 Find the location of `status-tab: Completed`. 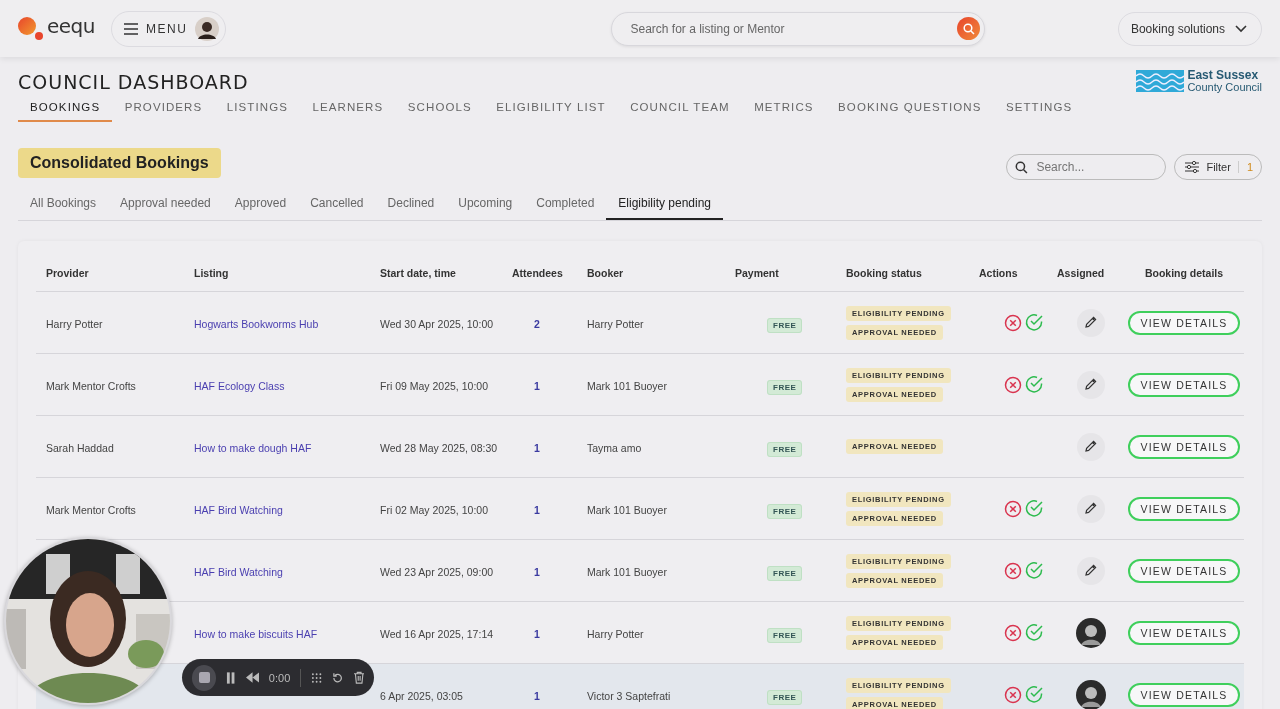

status-tab: Completed is located at coordinates (565, 204).